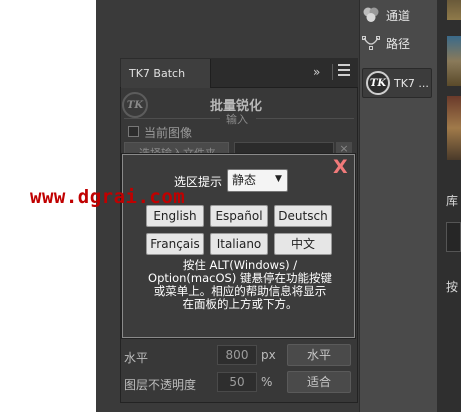  Describe the element at coordinates (133, 131) in the screenshot. I see `current-image-checkbox` at that location.